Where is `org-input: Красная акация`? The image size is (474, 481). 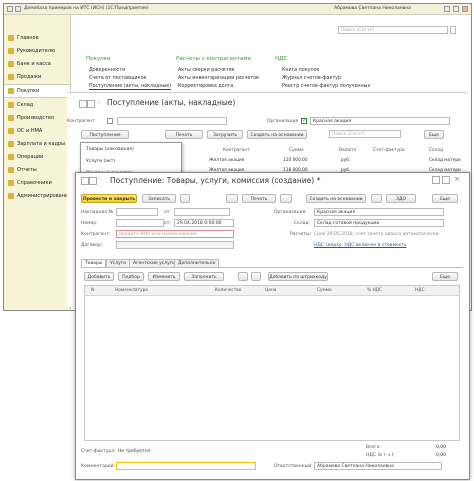 org-input: Красная акация is located at coordinates (379, 212).